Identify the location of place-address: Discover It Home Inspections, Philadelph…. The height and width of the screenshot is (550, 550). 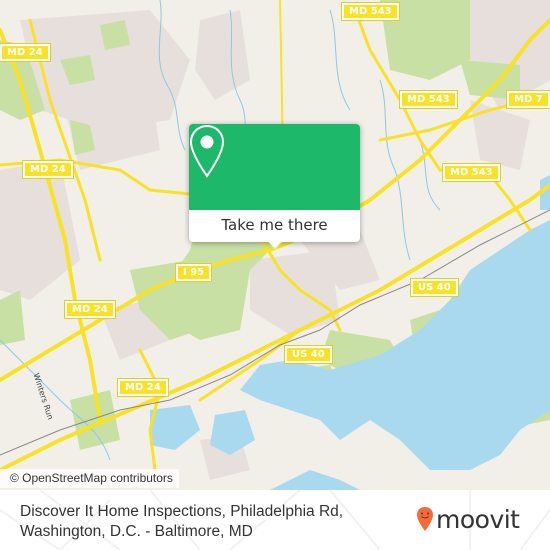
(181, 522).